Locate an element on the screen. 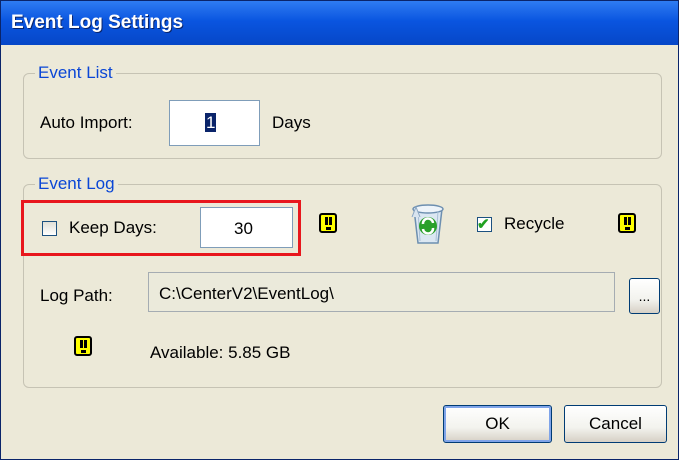  keep-days-label: Keep Days: is located at coordinates (113, 228).